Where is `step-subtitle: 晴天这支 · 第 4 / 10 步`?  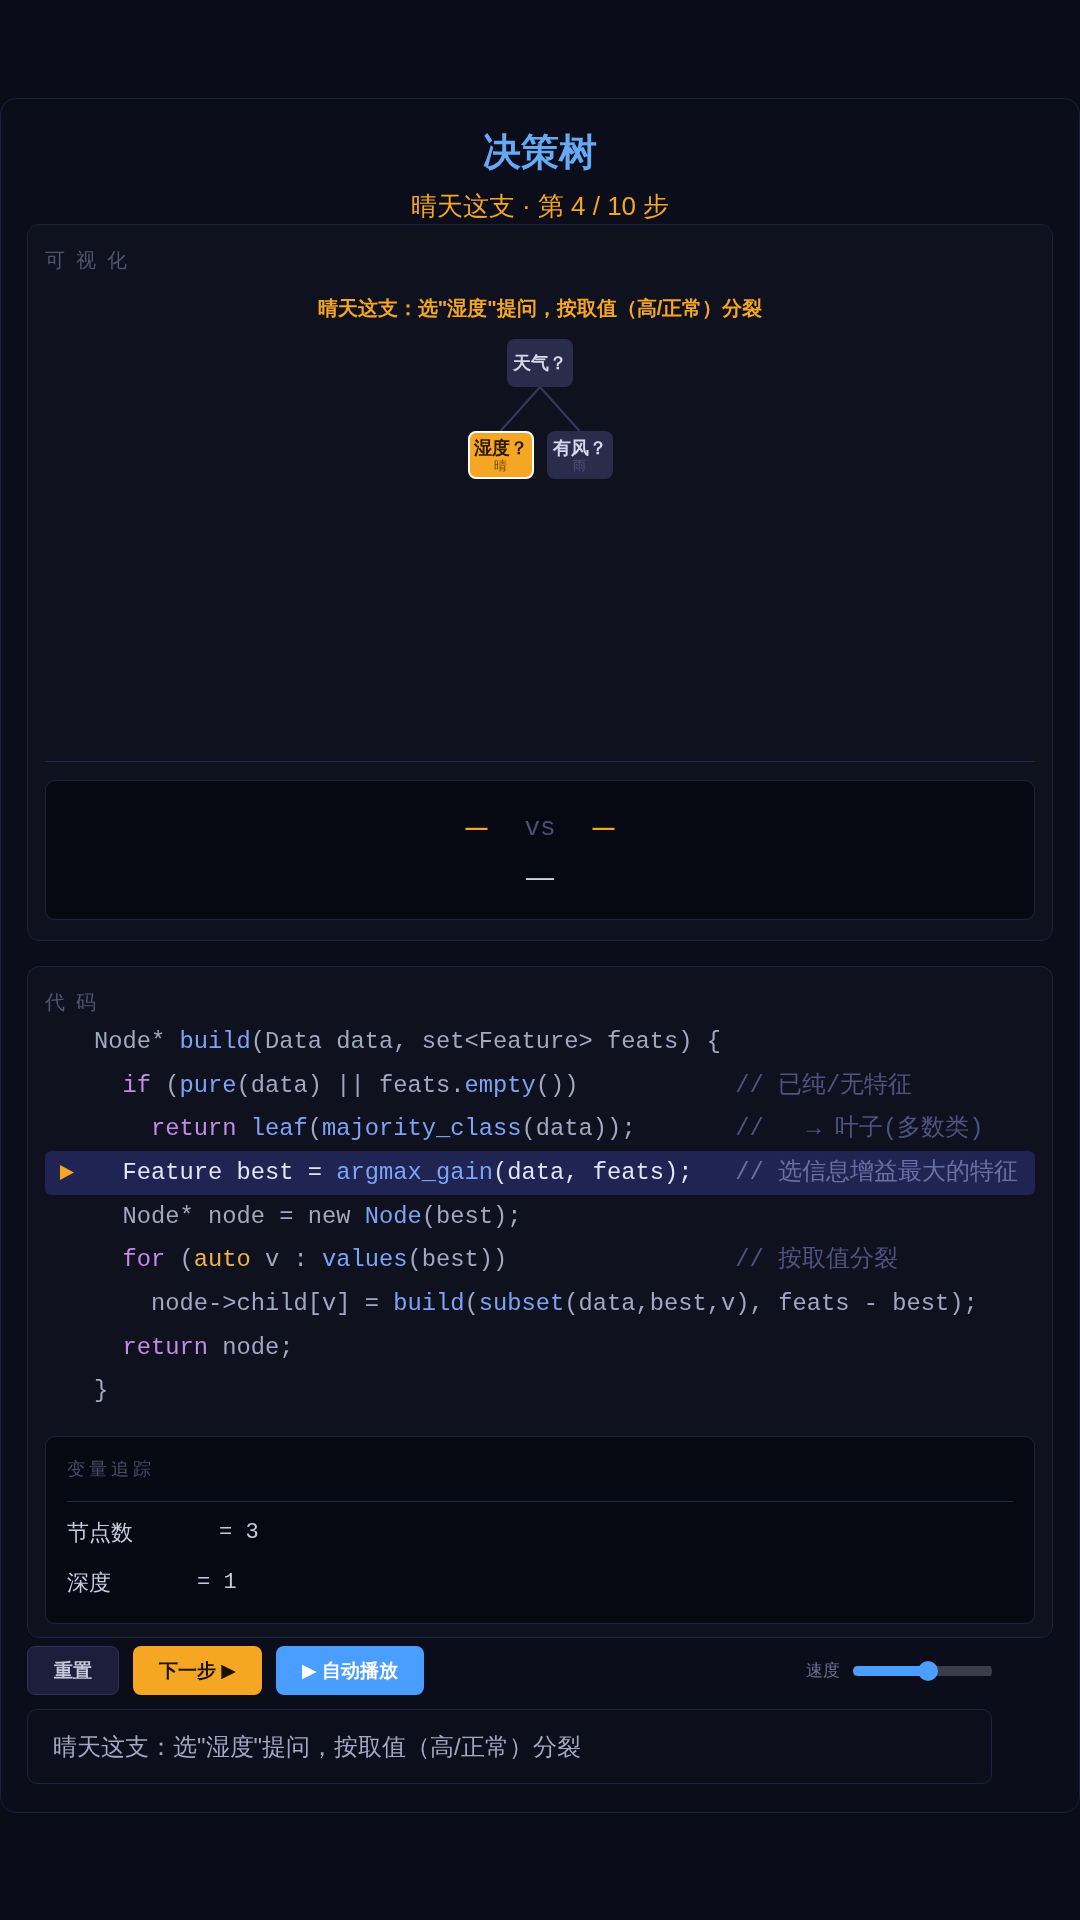
step-subtitle: 晴天这支 · 第 4 / 10 步 is located at coordinates (540, 206).